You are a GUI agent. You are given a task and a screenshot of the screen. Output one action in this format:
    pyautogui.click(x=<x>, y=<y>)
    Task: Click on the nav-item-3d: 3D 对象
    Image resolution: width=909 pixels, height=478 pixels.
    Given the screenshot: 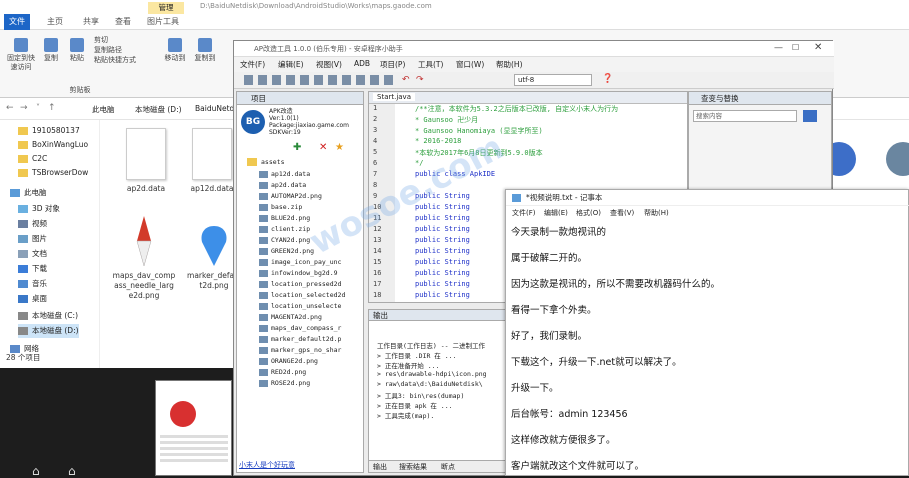 What is the action you would take?
    pyautogui.click(x=39, y=209)
    